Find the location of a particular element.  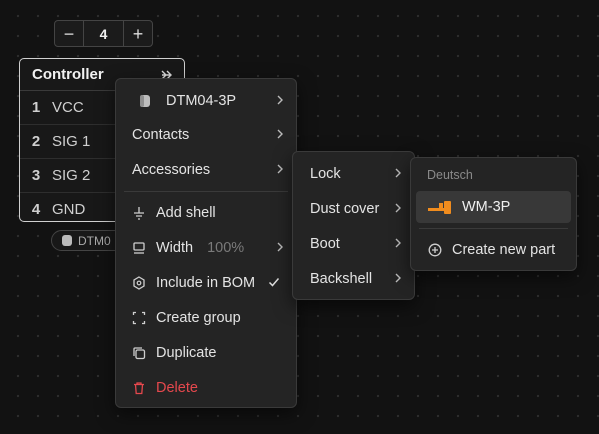

increment-button: + is located at coordinates (138, 33).